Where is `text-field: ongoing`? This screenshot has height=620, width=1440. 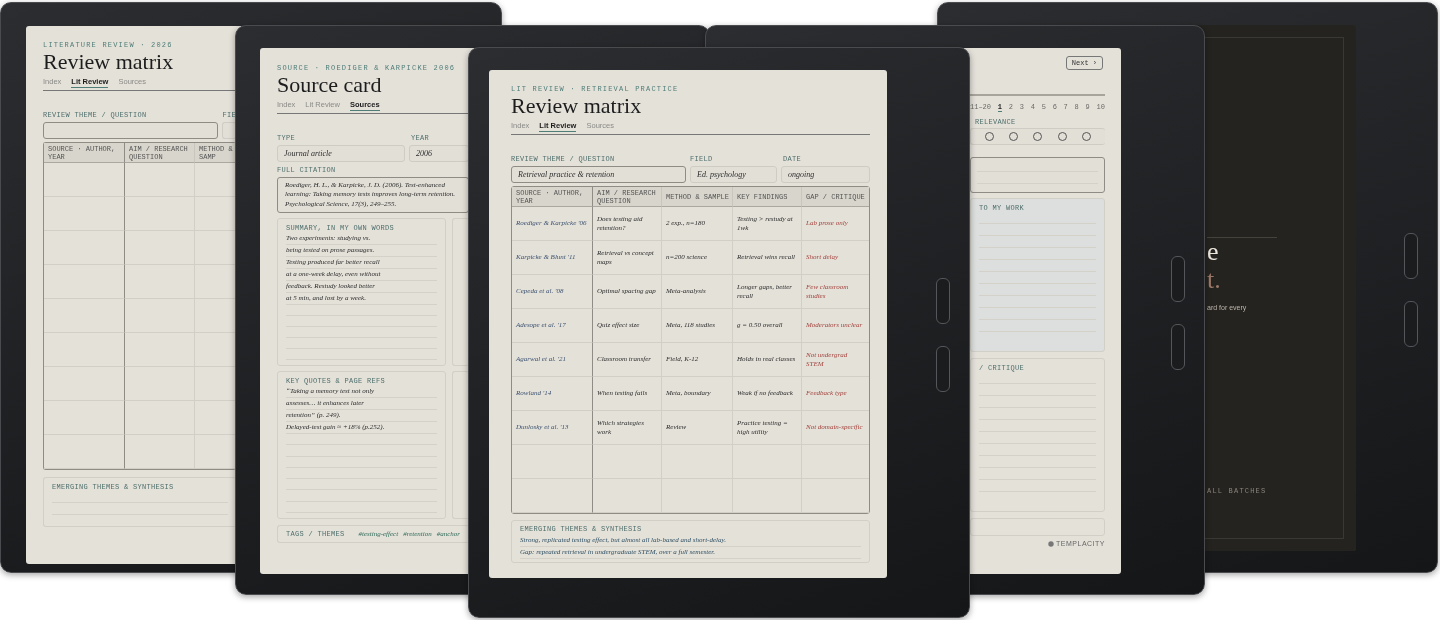 text-field: ongoing is located at coordinates (825, 174).